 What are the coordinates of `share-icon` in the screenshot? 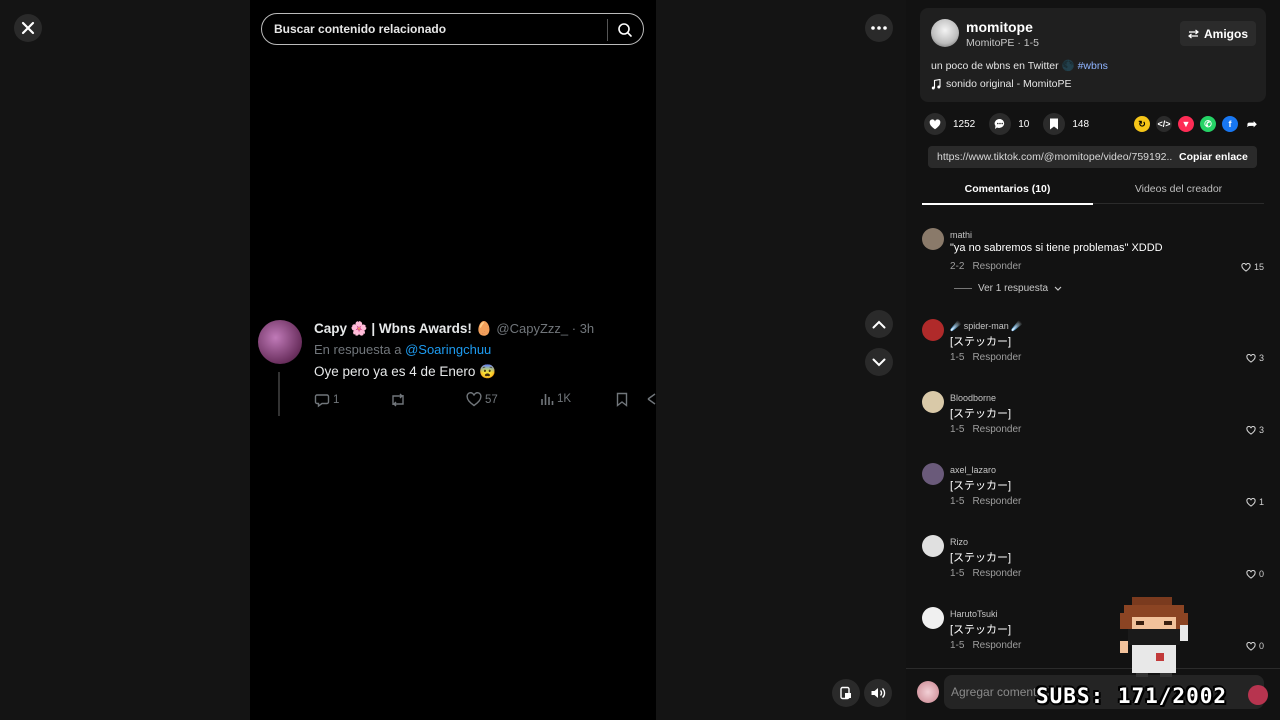 It's located at (651, 399).